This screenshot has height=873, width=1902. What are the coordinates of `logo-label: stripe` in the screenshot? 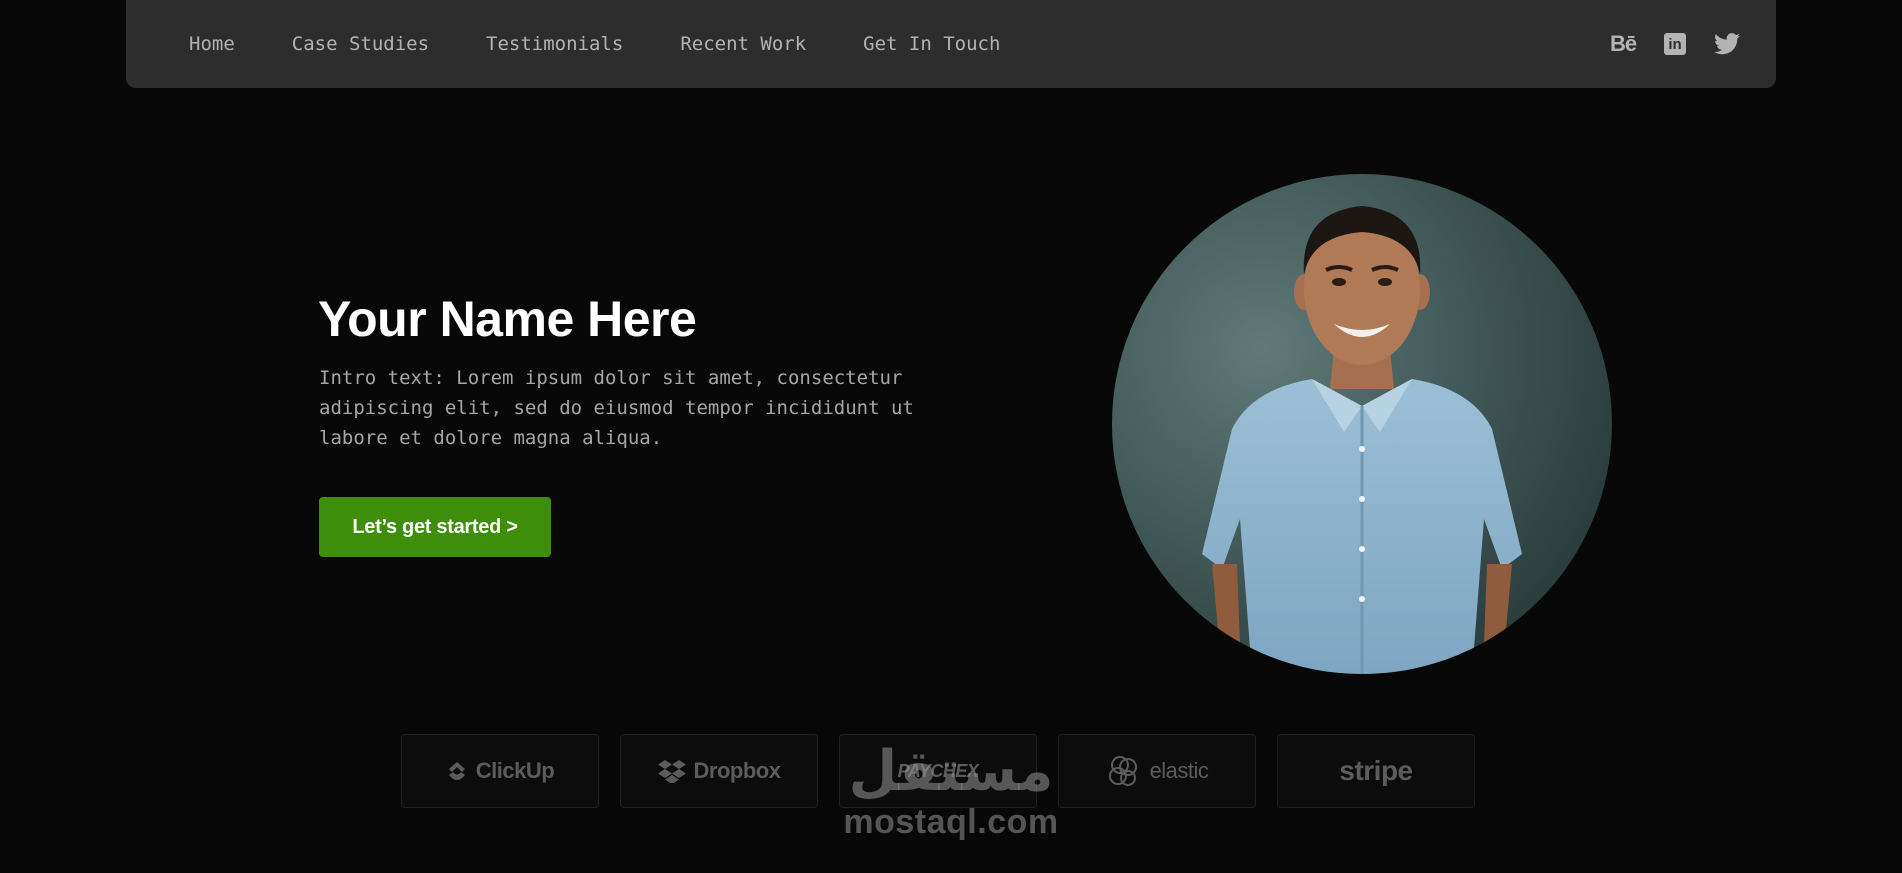 It's located at (1376, 770).